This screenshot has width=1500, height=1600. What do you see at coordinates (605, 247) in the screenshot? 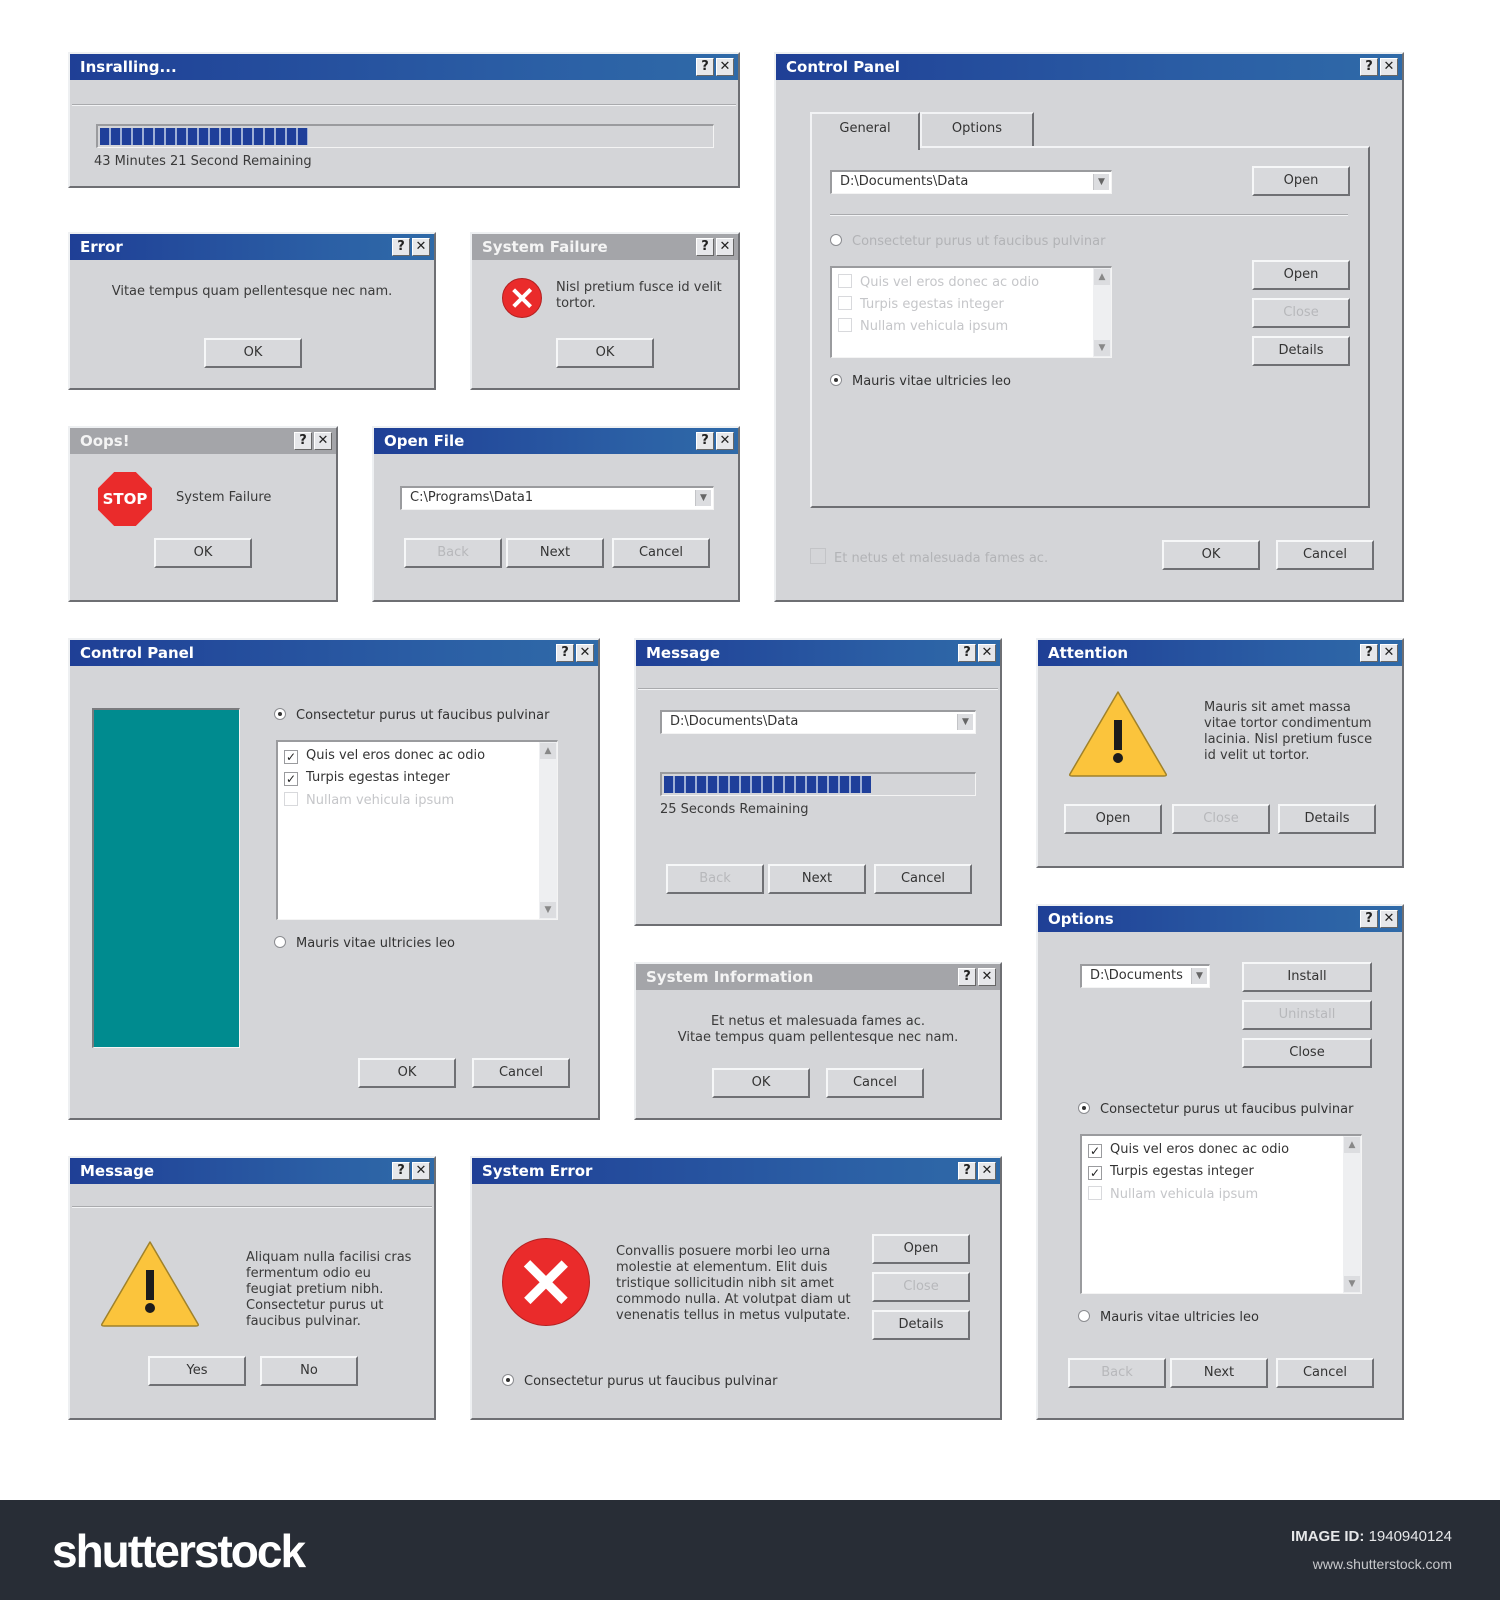
I see `title-bar: System Failure ? ✕` at bounding box center [605, 247].